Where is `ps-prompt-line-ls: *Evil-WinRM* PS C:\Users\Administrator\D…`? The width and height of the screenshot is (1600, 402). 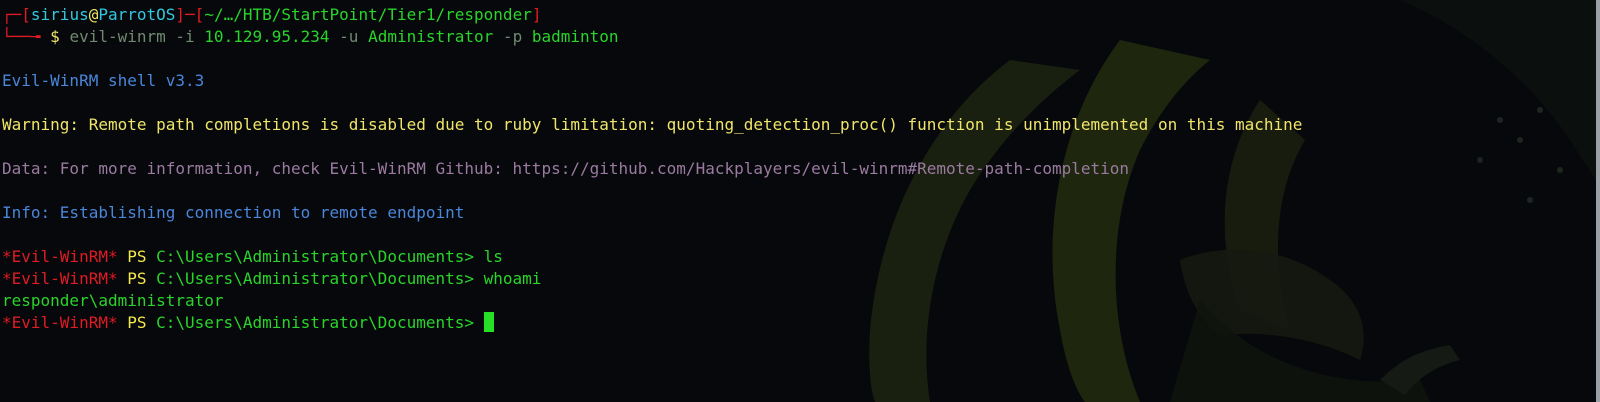 ps-prompt-line-ls: *Evil-WinRM* PS C:\Users\Administrator\D… is located at coordinates (652, 257).